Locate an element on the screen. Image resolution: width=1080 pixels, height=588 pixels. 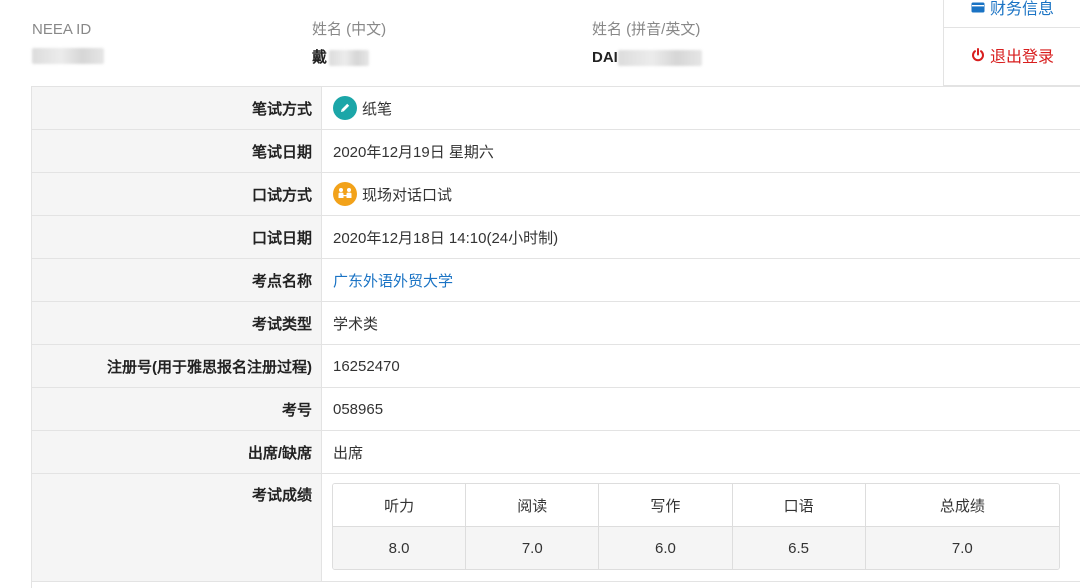
wallet-icon is located at coordinates (978, 7).